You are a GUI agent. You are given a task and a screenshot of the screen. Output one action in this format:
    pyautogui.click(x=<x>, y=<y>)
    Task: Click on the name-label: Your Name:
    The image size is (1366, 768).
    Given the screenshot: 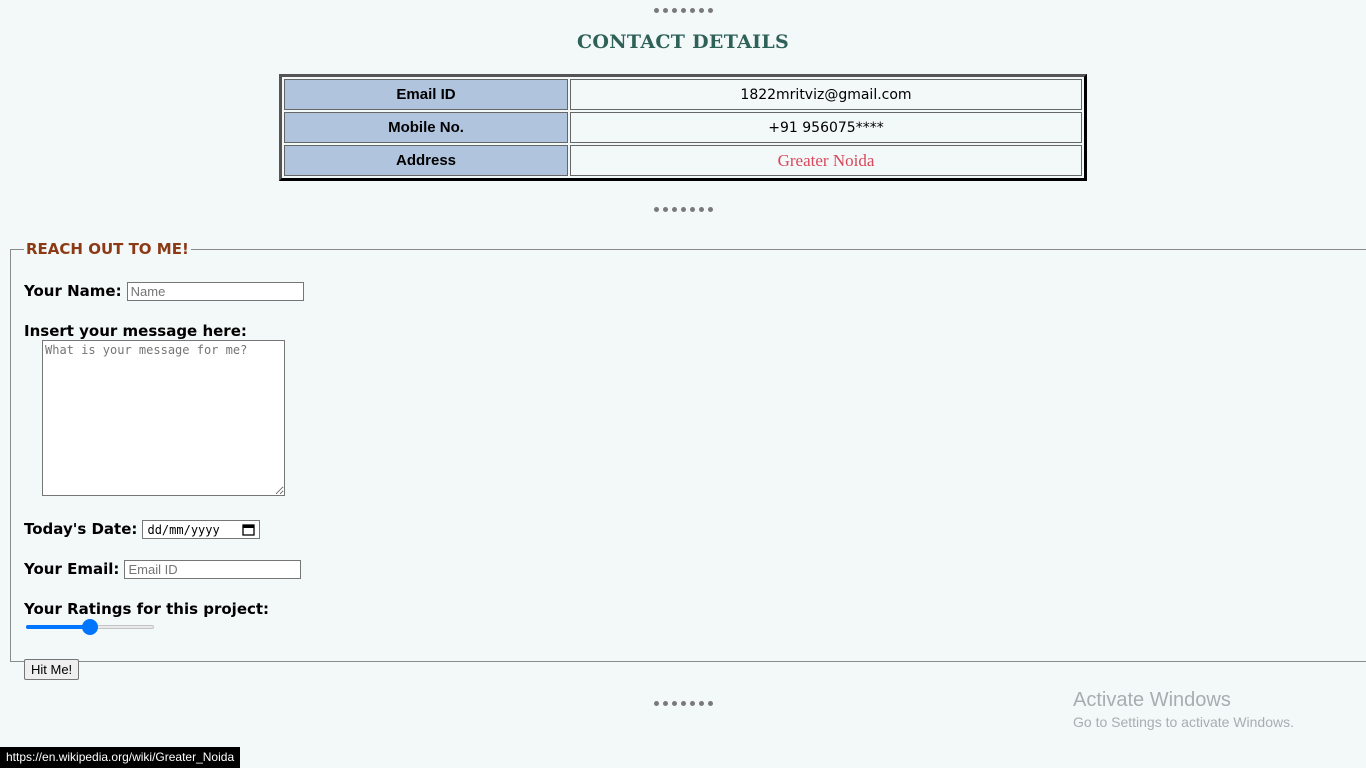 What is the action you would take?
    pyautogui.click(x=73, y=291)
    